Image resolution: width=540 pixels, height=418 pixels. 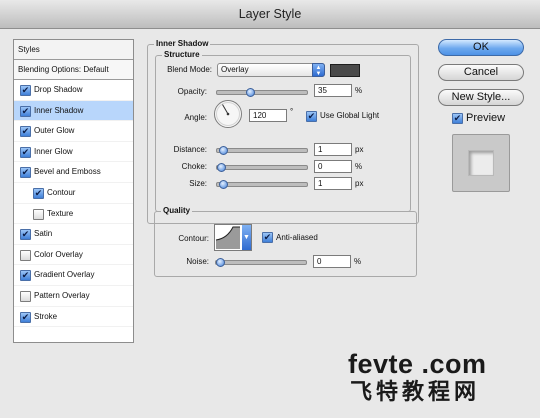 I want to click on style-item-texture: Texture, so click(x=73, y=214).